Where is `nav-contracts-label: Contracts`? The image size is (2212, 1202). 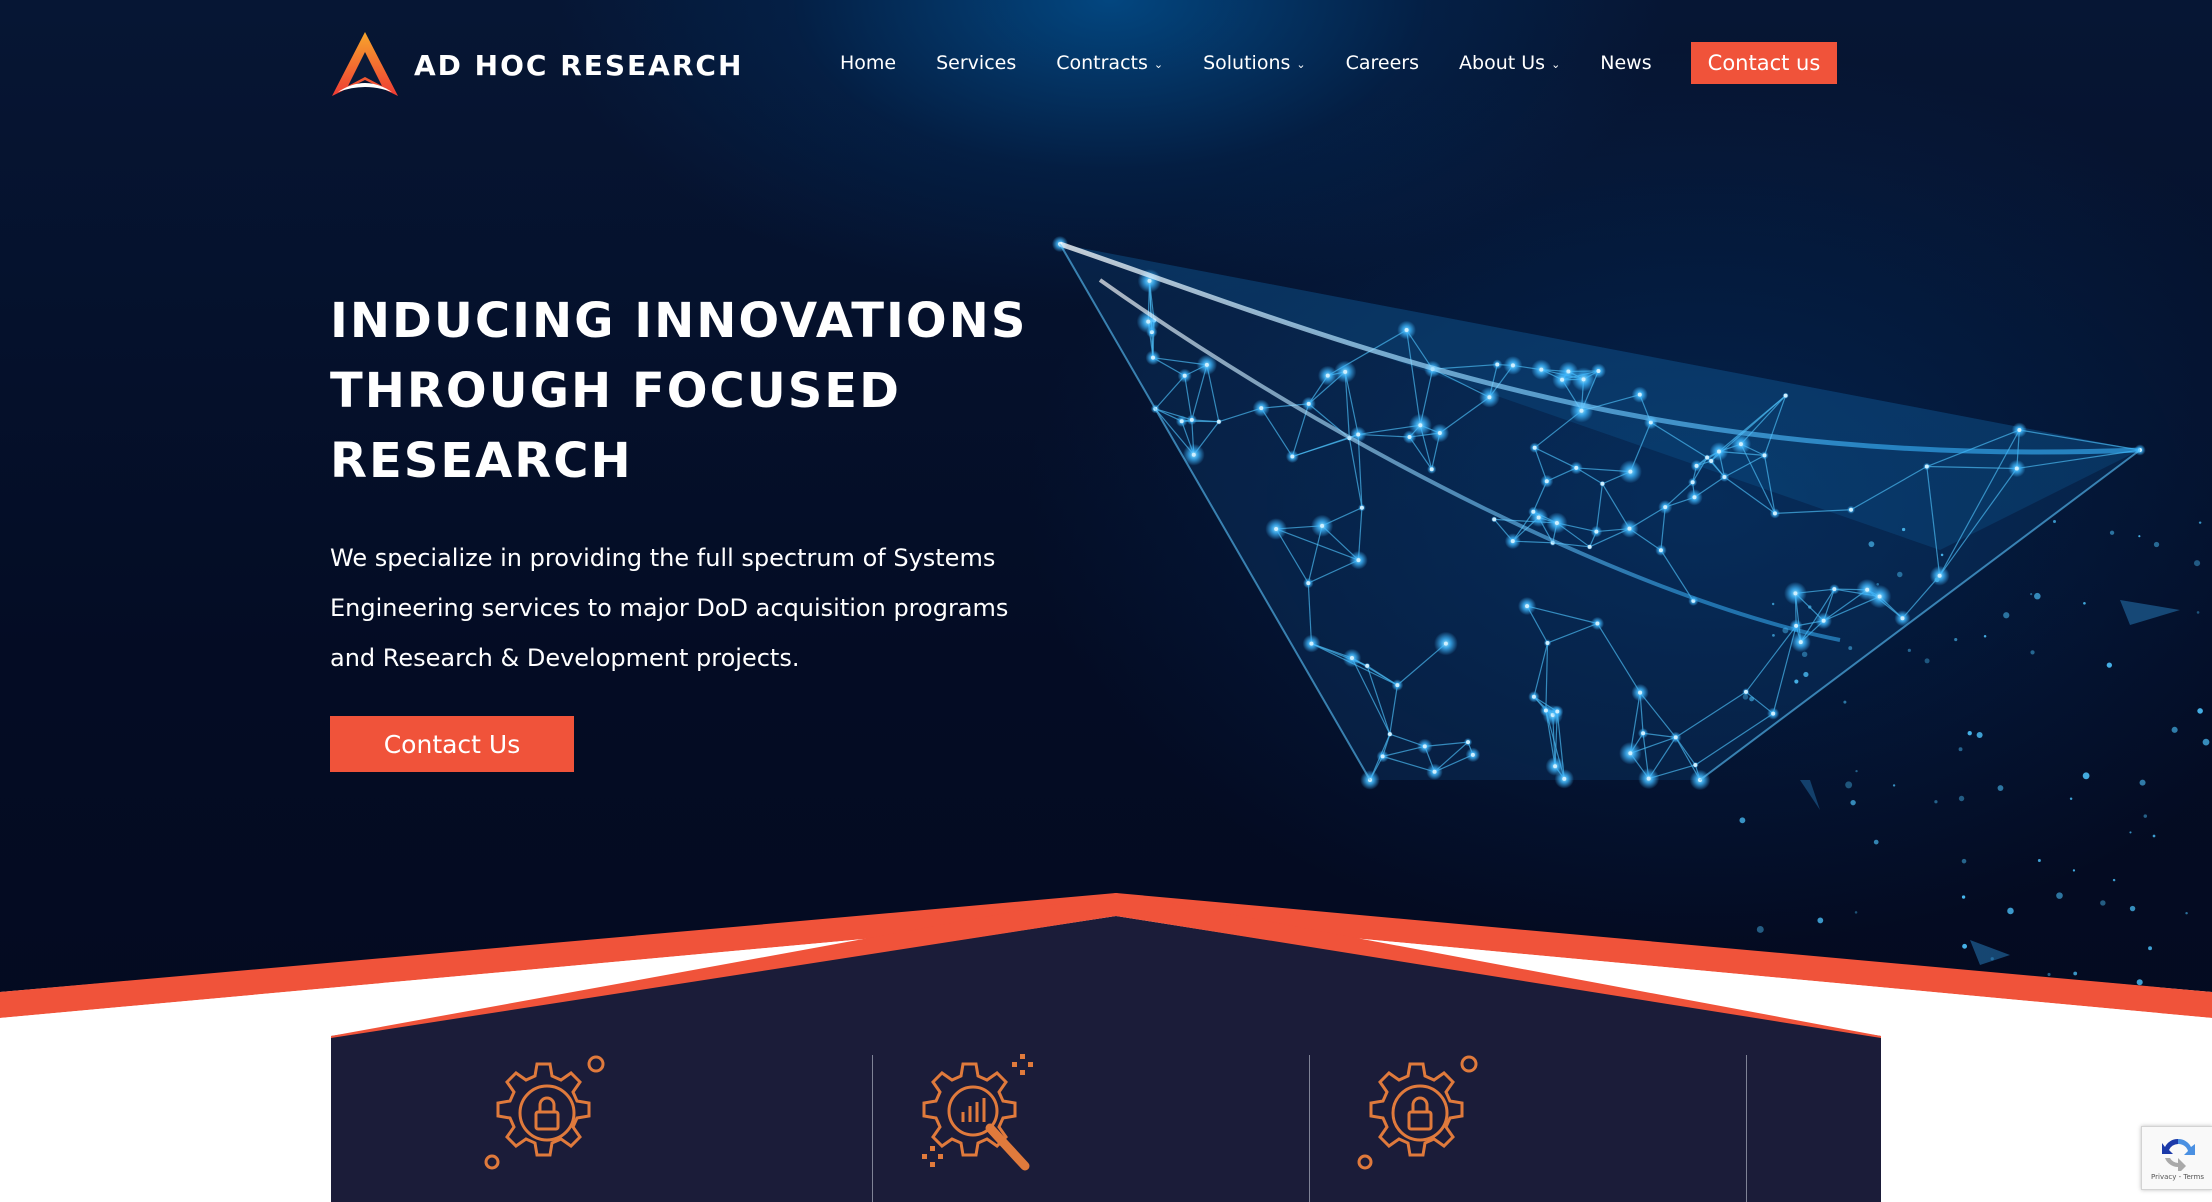
nav-contracts-label: Contracts is located at coordinates (1102, 63).